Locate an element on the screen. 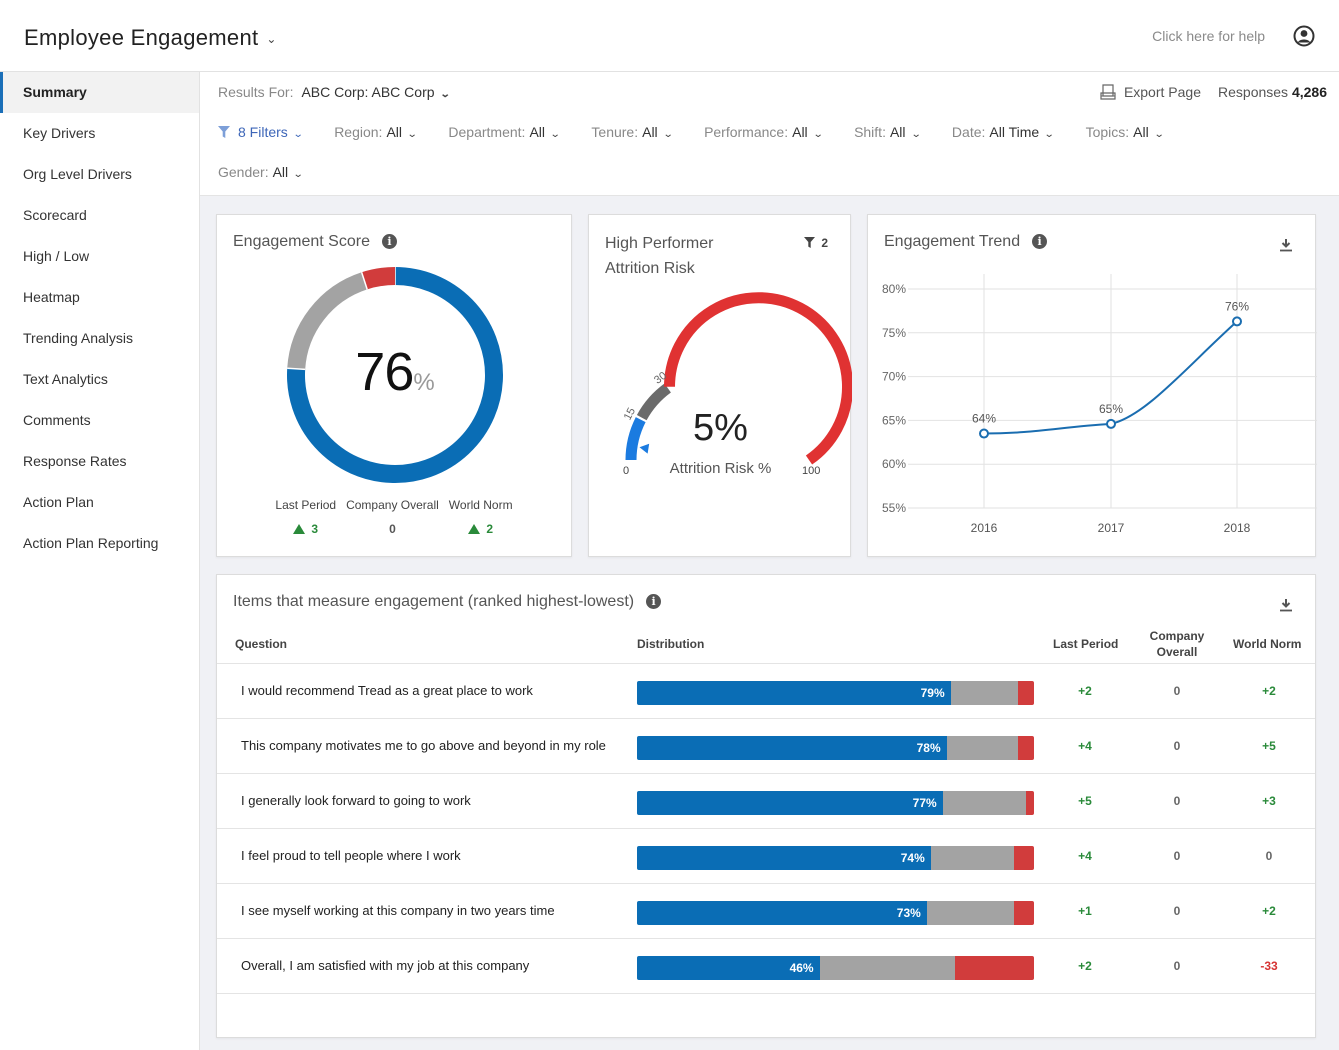  column-header-world-norm: World Norm is located at coordinates (1267, 644).